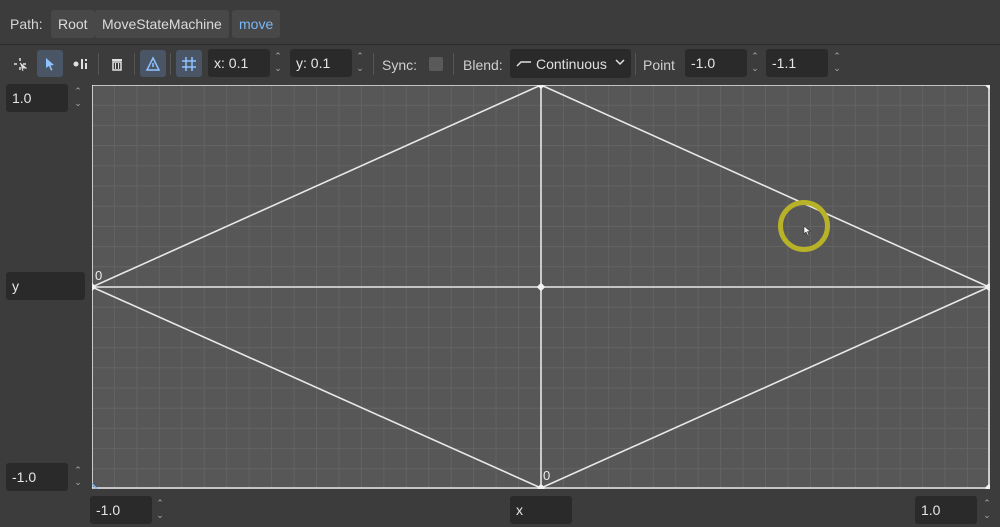 The width and height of the screenshot is (1000, 527). I want to click on snap-grid-icon, so click(189, 63).